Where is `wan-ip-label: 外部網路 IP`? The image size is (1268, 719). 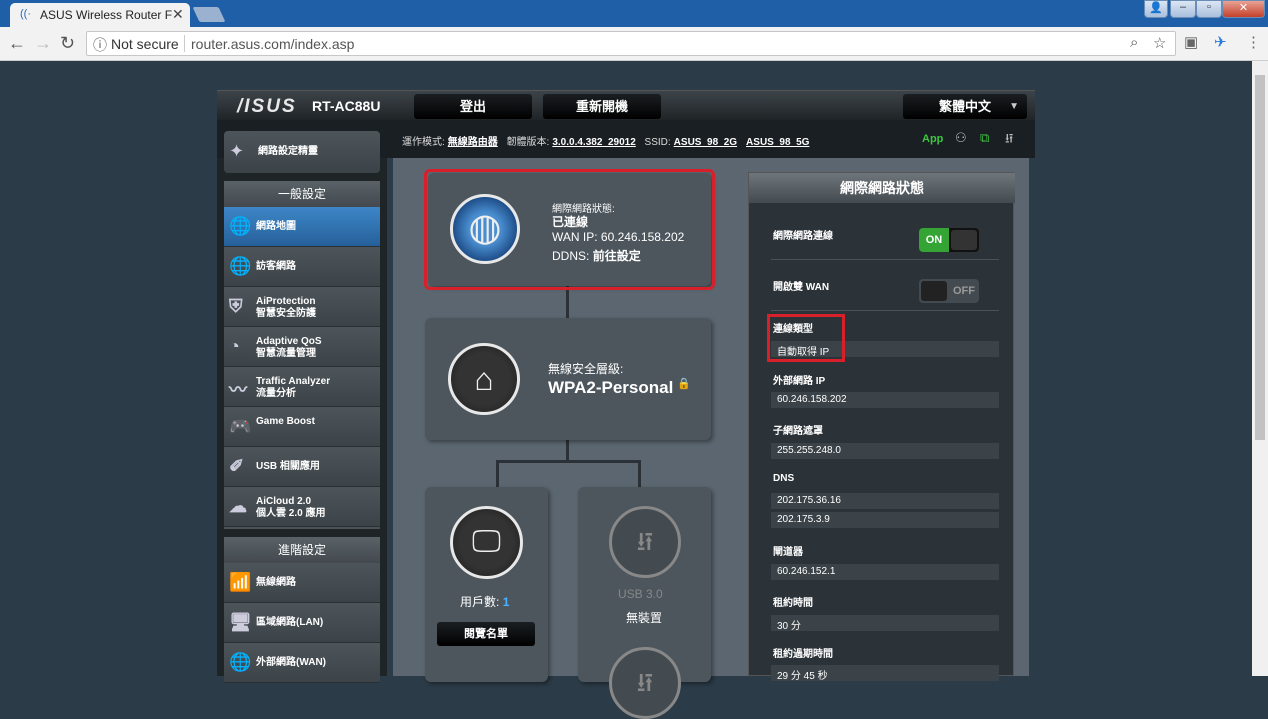
wan-ip-label: 外部網路 IP is located at coordinates (799, 381).